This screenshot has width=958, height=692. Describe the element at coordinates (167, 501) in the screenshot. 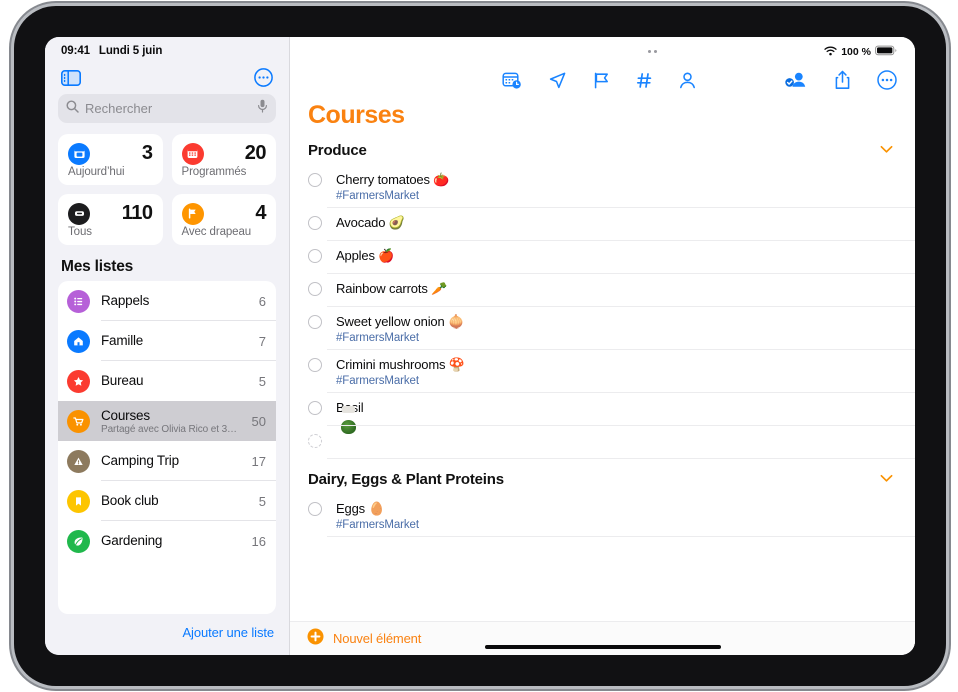

I see `sidebar-item-book-club: Book club 5` at that location.